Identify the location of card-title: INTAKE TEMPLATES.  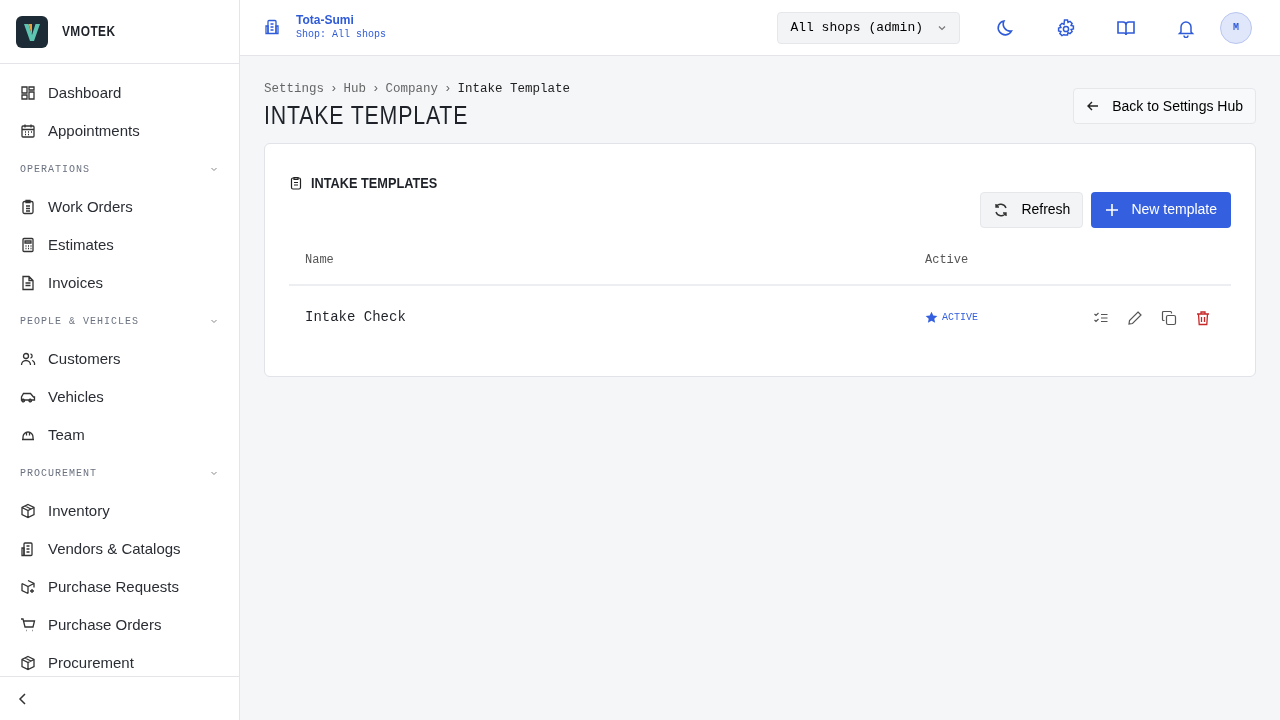
(374, 182).